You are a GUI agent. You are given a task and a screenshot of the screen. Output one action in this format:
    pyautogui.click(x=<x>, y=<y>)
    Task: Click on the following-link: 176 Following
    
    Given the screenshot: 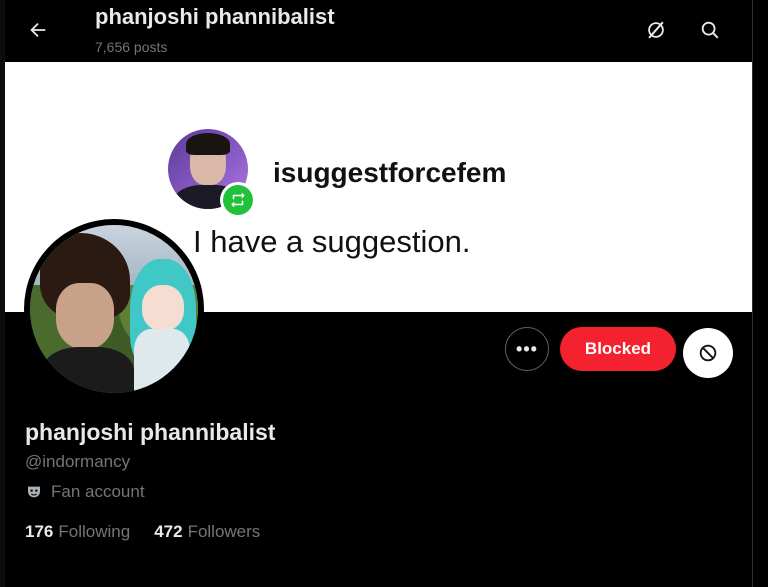 What is the action you would take?
    pyautogui.click(x=77, y=532)
    